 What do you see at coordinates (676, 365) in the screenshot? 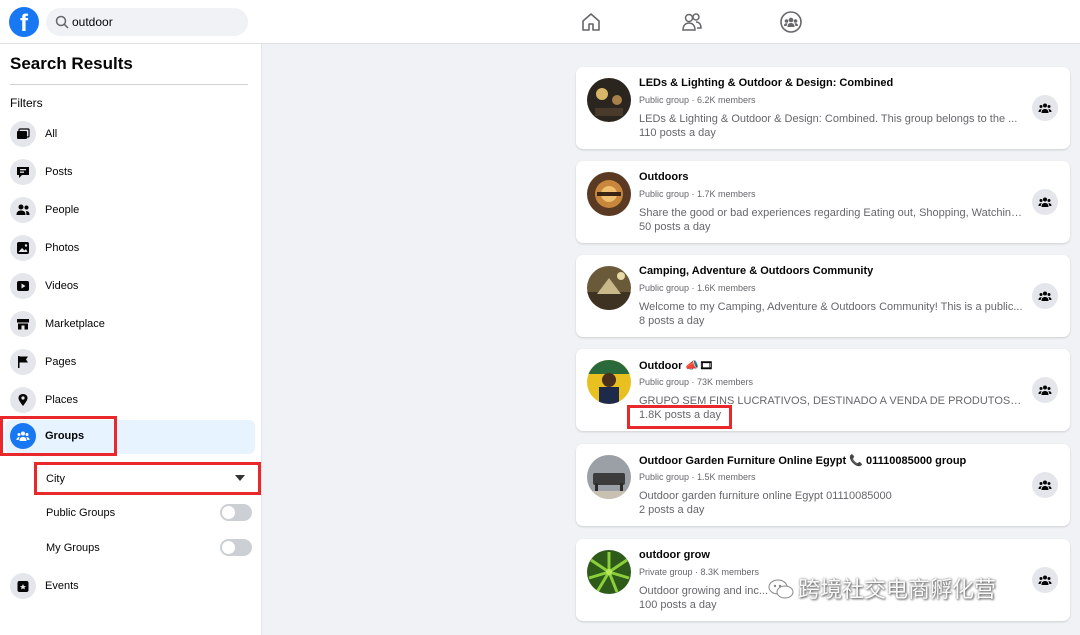
I see `group-title: Outdoor 📣🎞` at bounding box center [676, 365].